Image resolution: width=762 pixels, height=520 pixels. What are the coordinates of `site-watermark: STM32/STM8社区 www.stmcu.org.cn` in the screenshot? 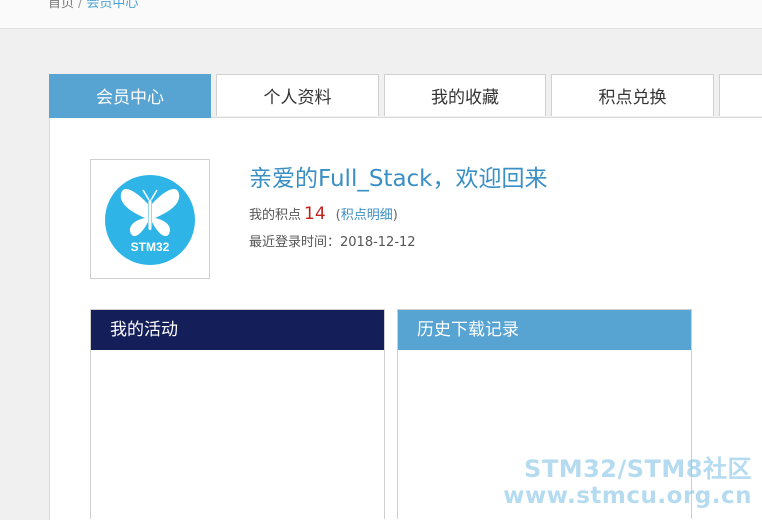 It's located at (627, 483).